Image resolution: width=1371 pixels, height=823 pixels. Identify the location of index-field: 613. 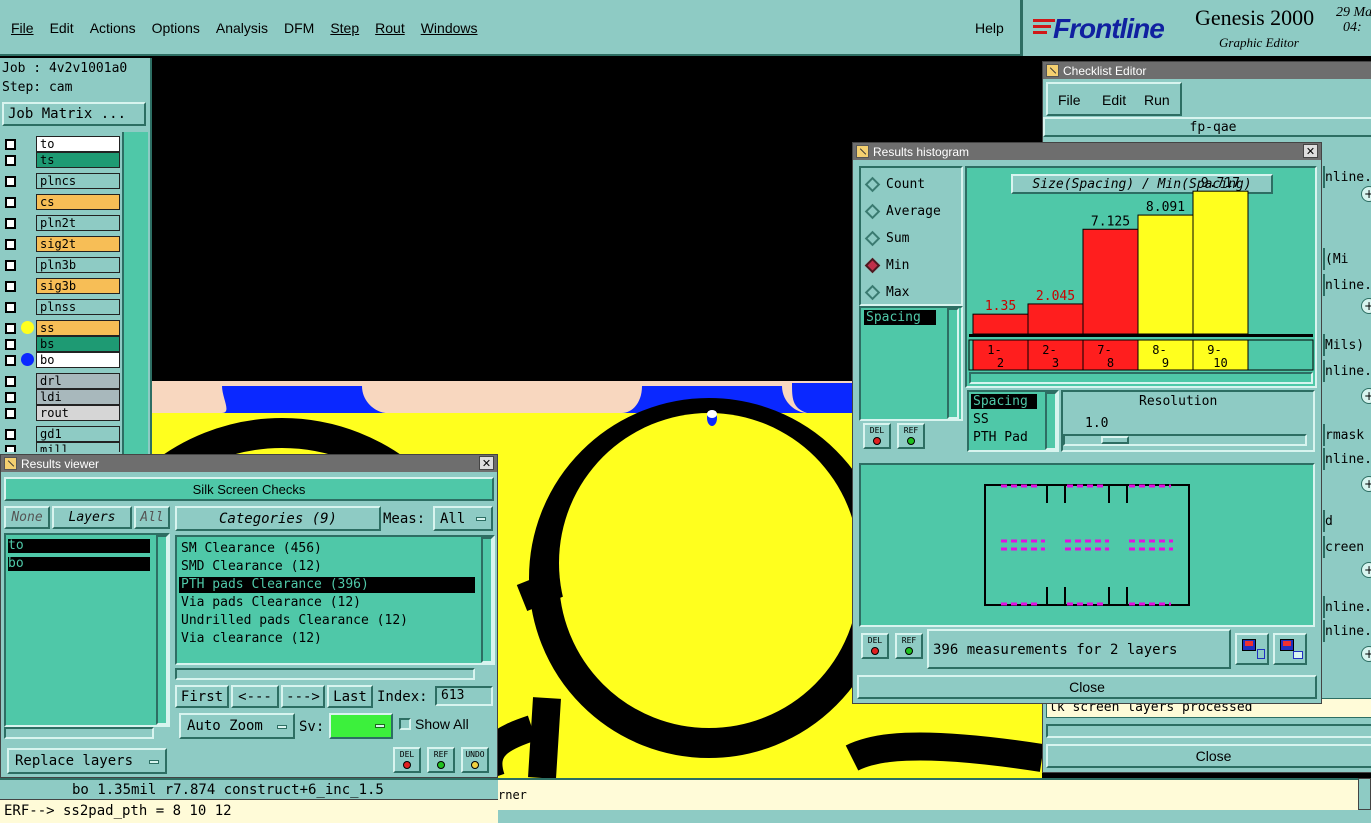
(464, 696).